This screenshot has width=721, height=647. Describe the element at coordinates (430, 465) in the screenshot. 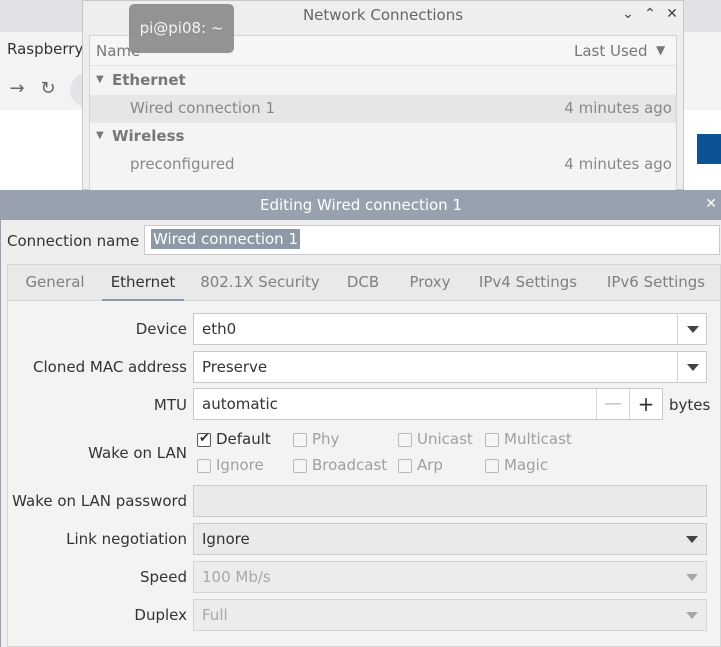

I see `wol-arp-label: Arp` at that location.